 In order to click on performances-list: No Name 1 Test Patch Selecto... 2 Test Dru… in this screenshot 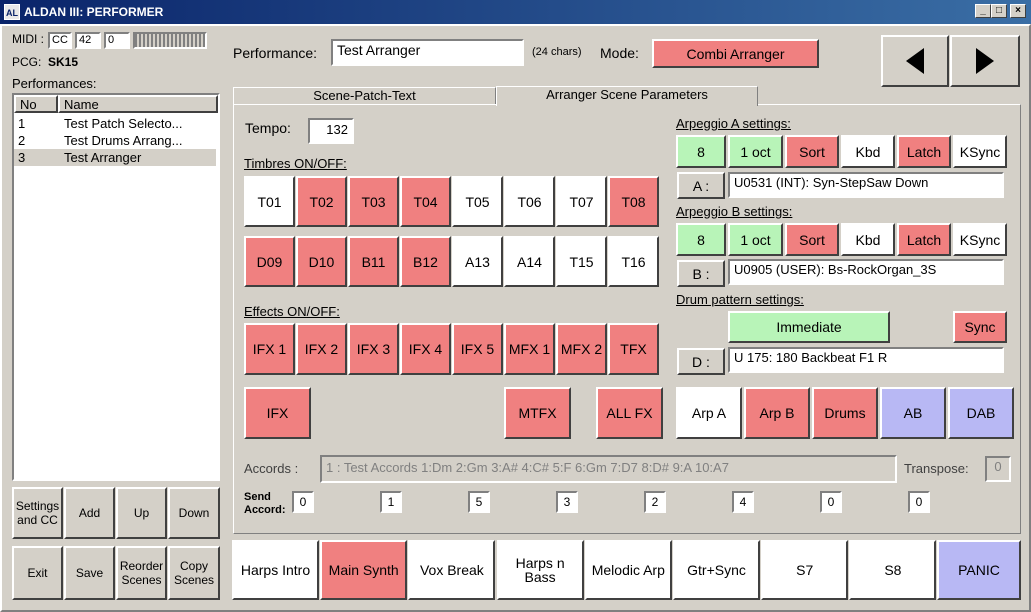, I will do `click(116, 287)`.